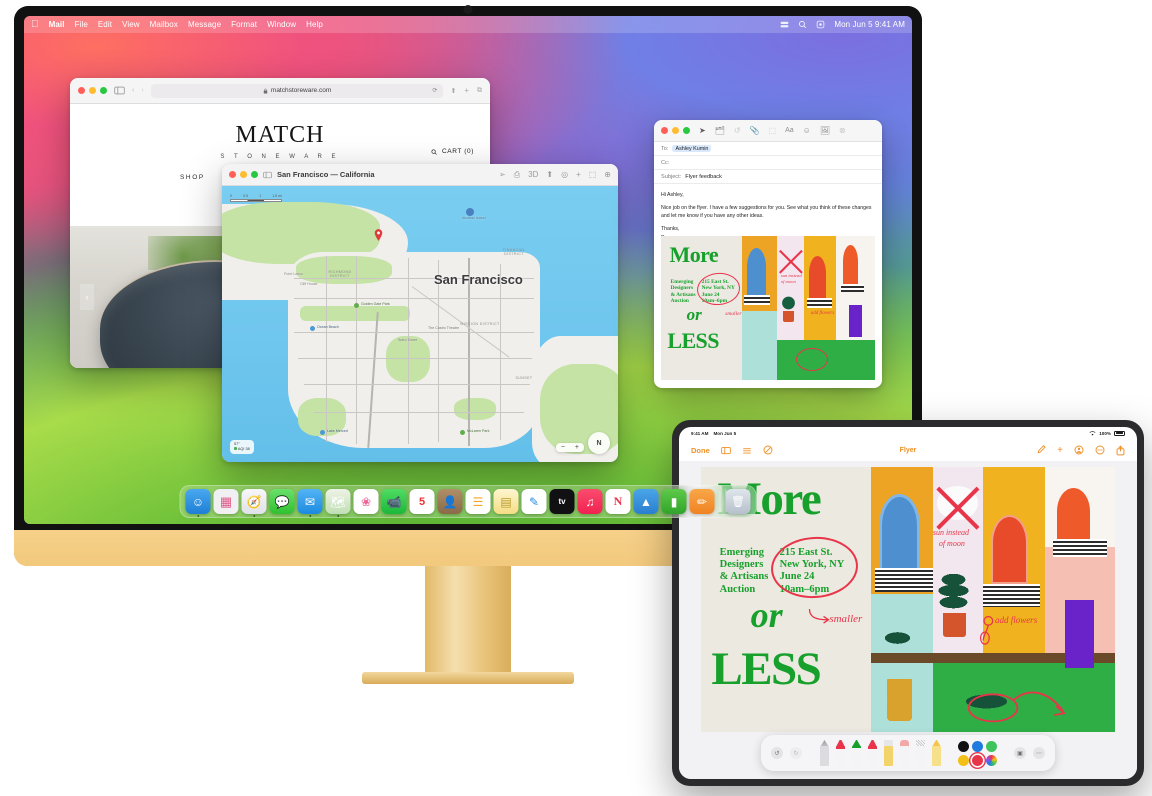 The width and height of the screenshot is (1152, 796). Describe the element at coordinates (310, 503) in the screenshot. I see `dock-app-mail: ✉` at that location.